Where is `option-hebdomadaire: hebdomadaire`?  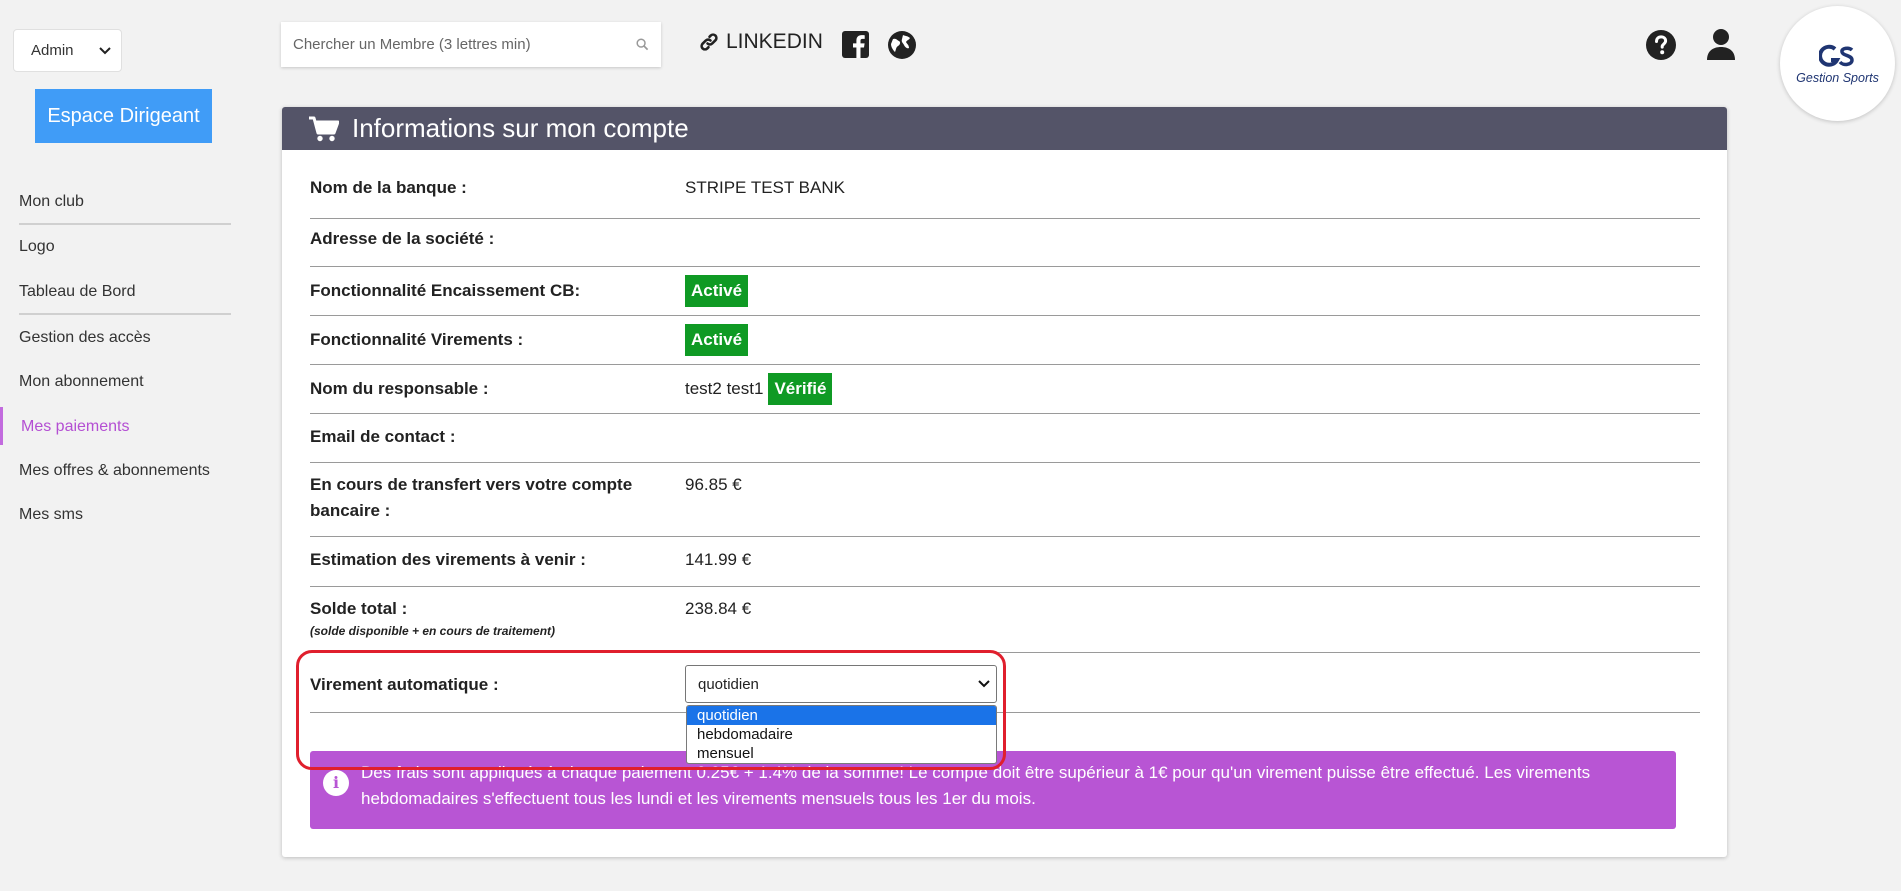
option-hebdomadaire: hebdomadaire is located at coordinates (841, 734).